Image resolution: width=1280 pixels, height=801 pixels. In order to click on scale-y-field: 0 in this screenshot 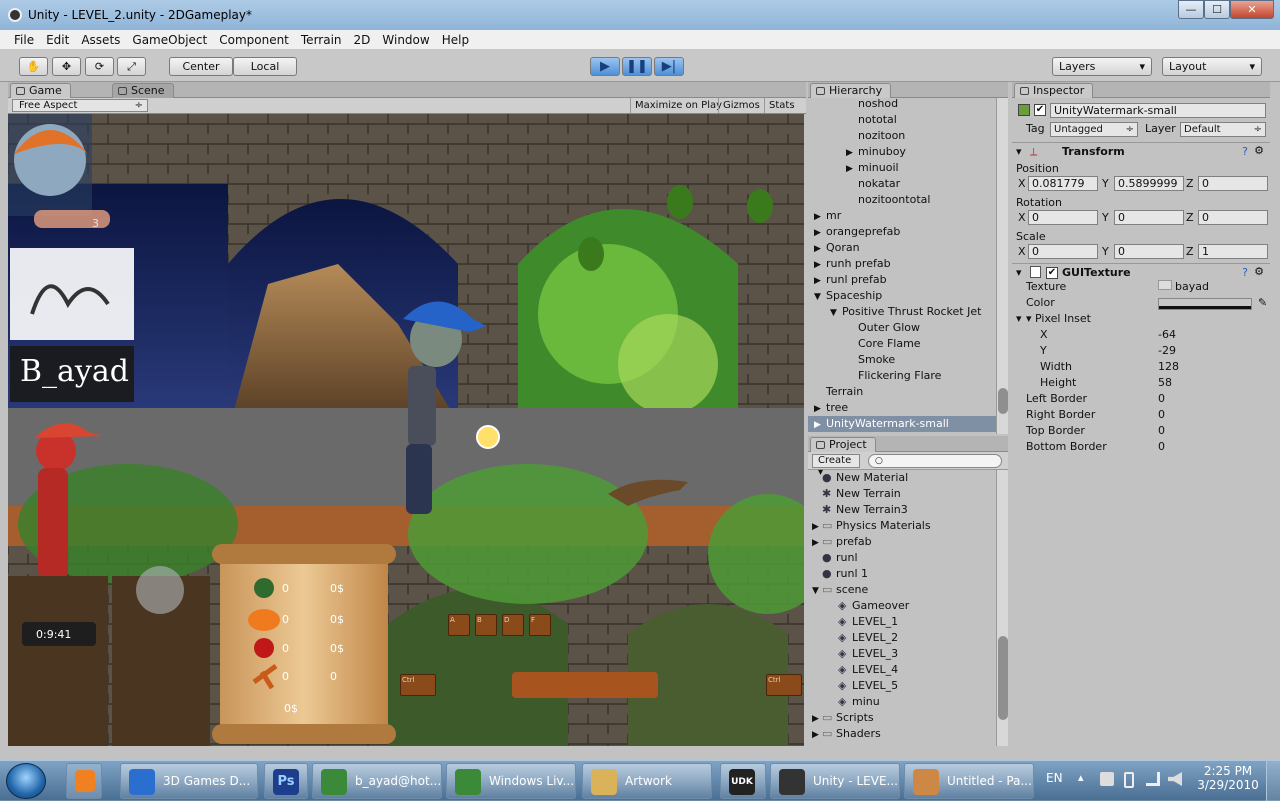, I will do `click(1149, 251)`.